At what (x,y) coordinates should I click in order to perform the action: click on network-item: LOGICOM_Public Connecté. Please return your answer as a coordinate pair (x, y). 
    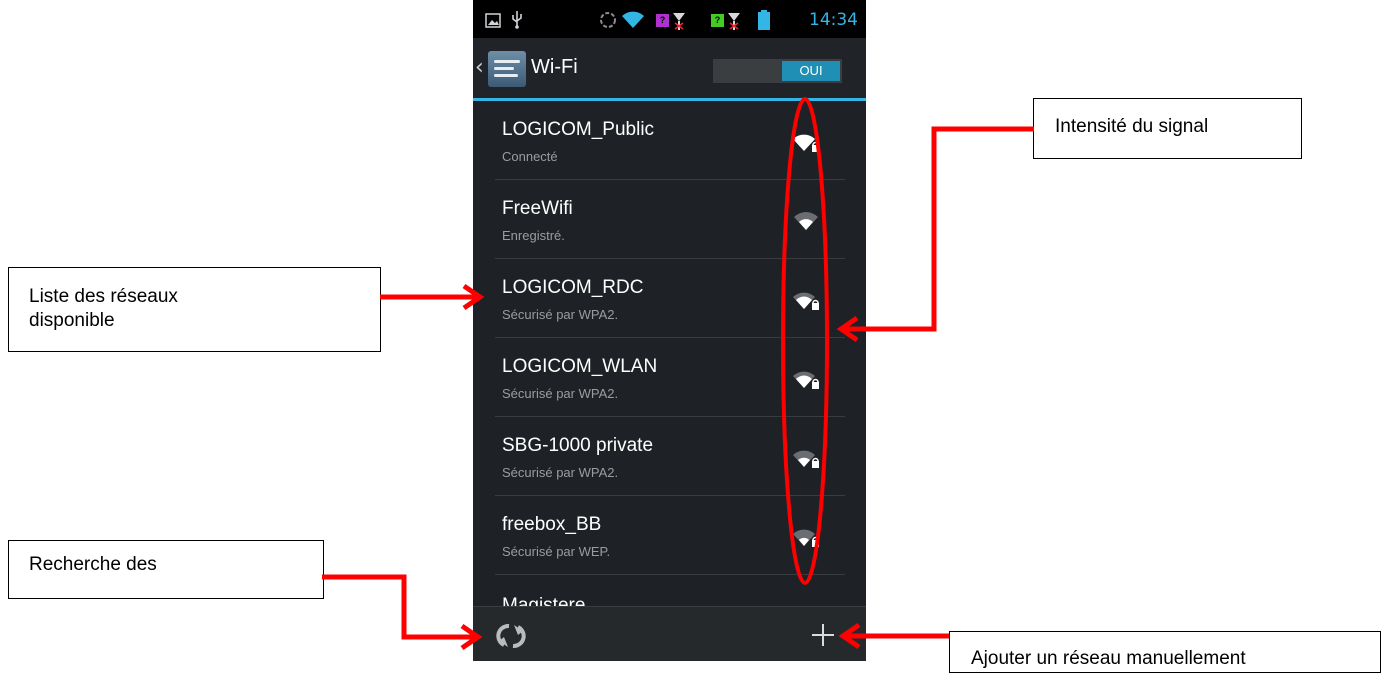
    Looking at the image, I should click on (669, 140).